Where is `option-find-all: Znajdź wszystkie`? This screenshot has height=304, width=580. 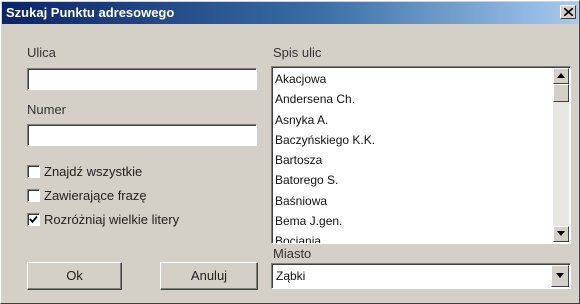
option-find-all: Znajdź wszystkie is located at coordinates (84, 171).